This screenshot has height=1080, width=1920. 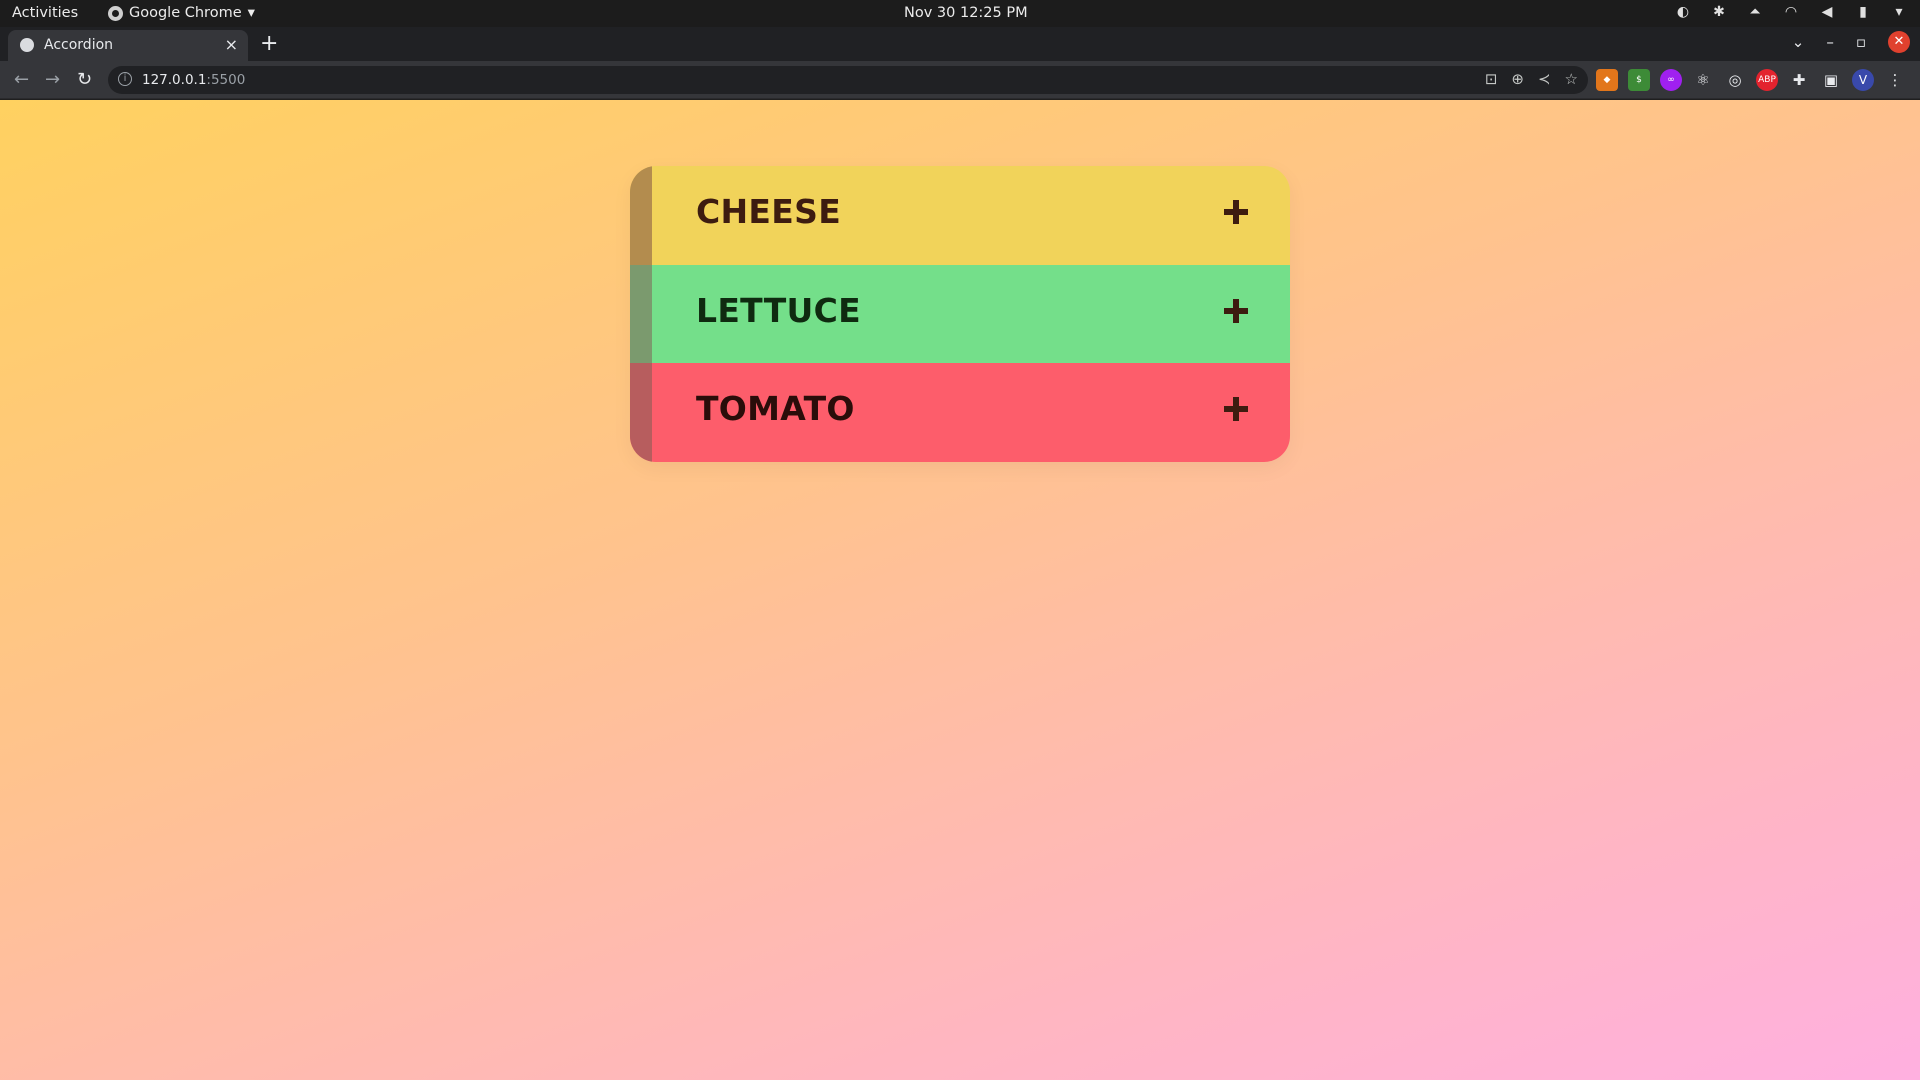 I want to click on zoom-icon: ⊕, so click(x=1517, y=79).